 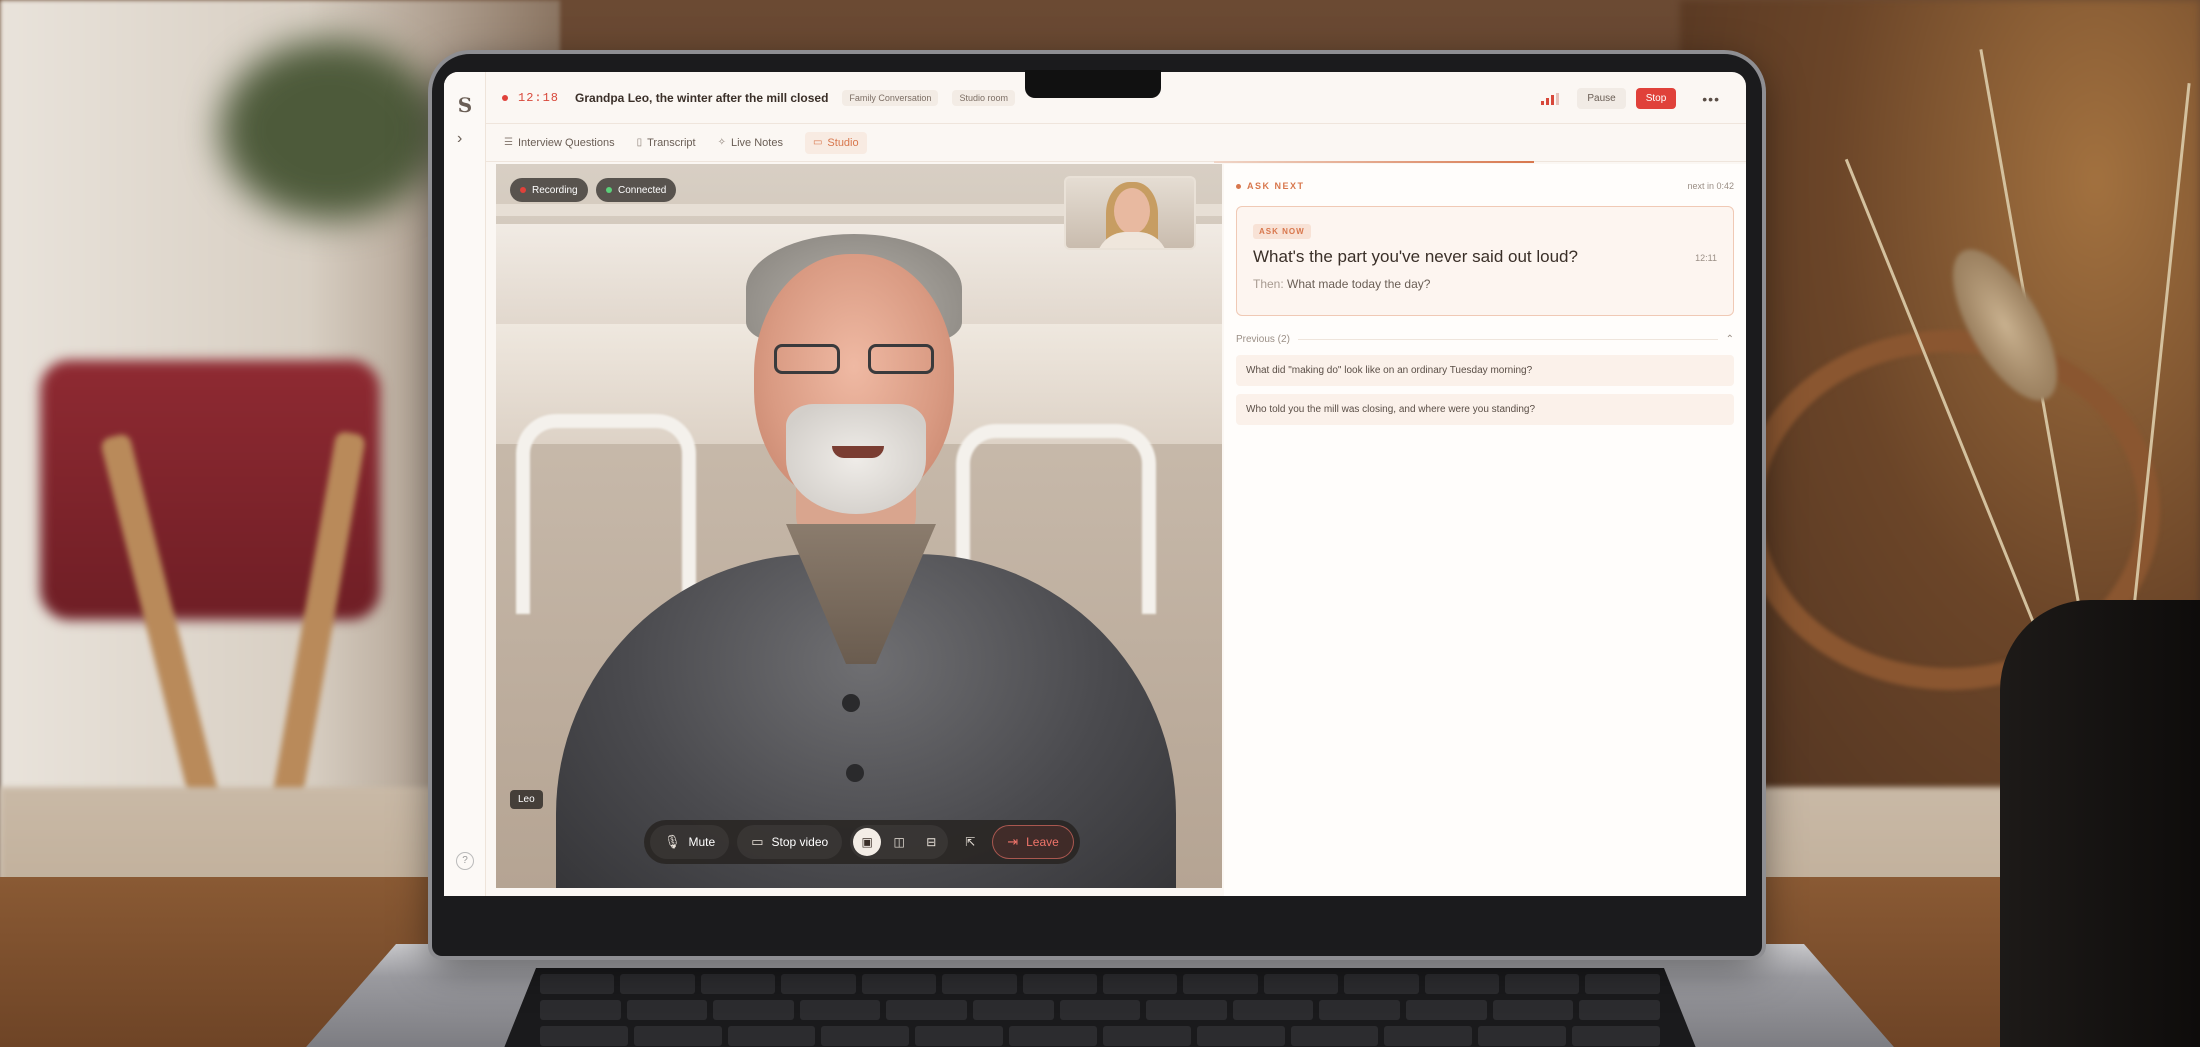 What do you see at coordinates (1601, 98) in the screenshot?
I see `pause-button: Pause` at bounding box center [1601, 98].